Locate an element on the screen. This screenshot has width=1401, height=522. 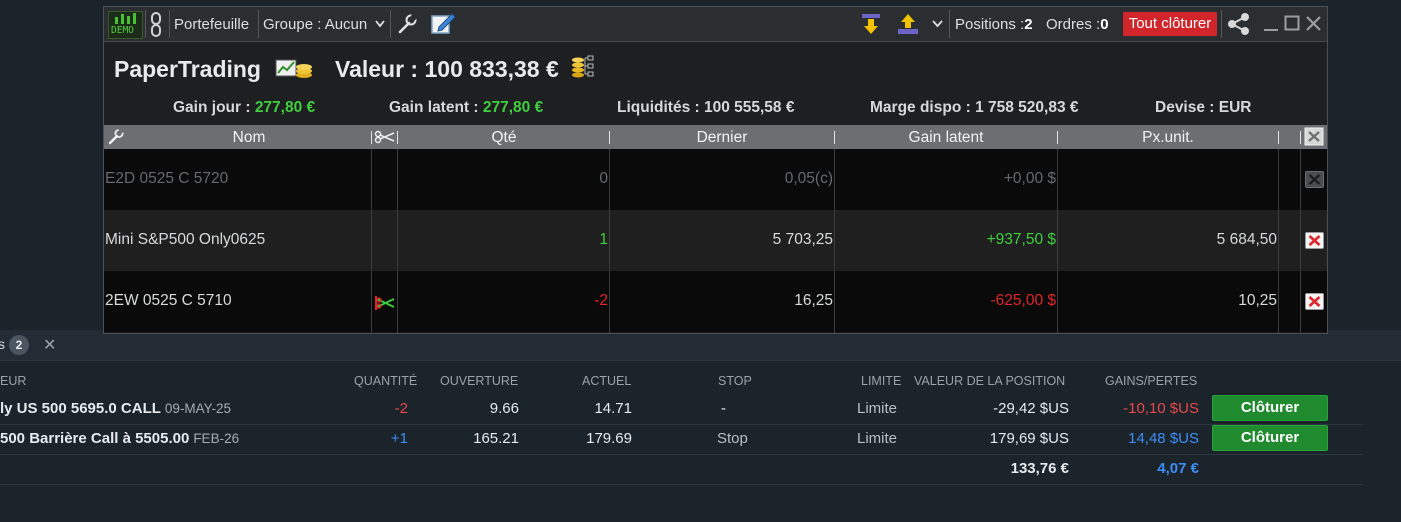
position-pnl: -10,10 $US is located at coordinates (1161, 408).